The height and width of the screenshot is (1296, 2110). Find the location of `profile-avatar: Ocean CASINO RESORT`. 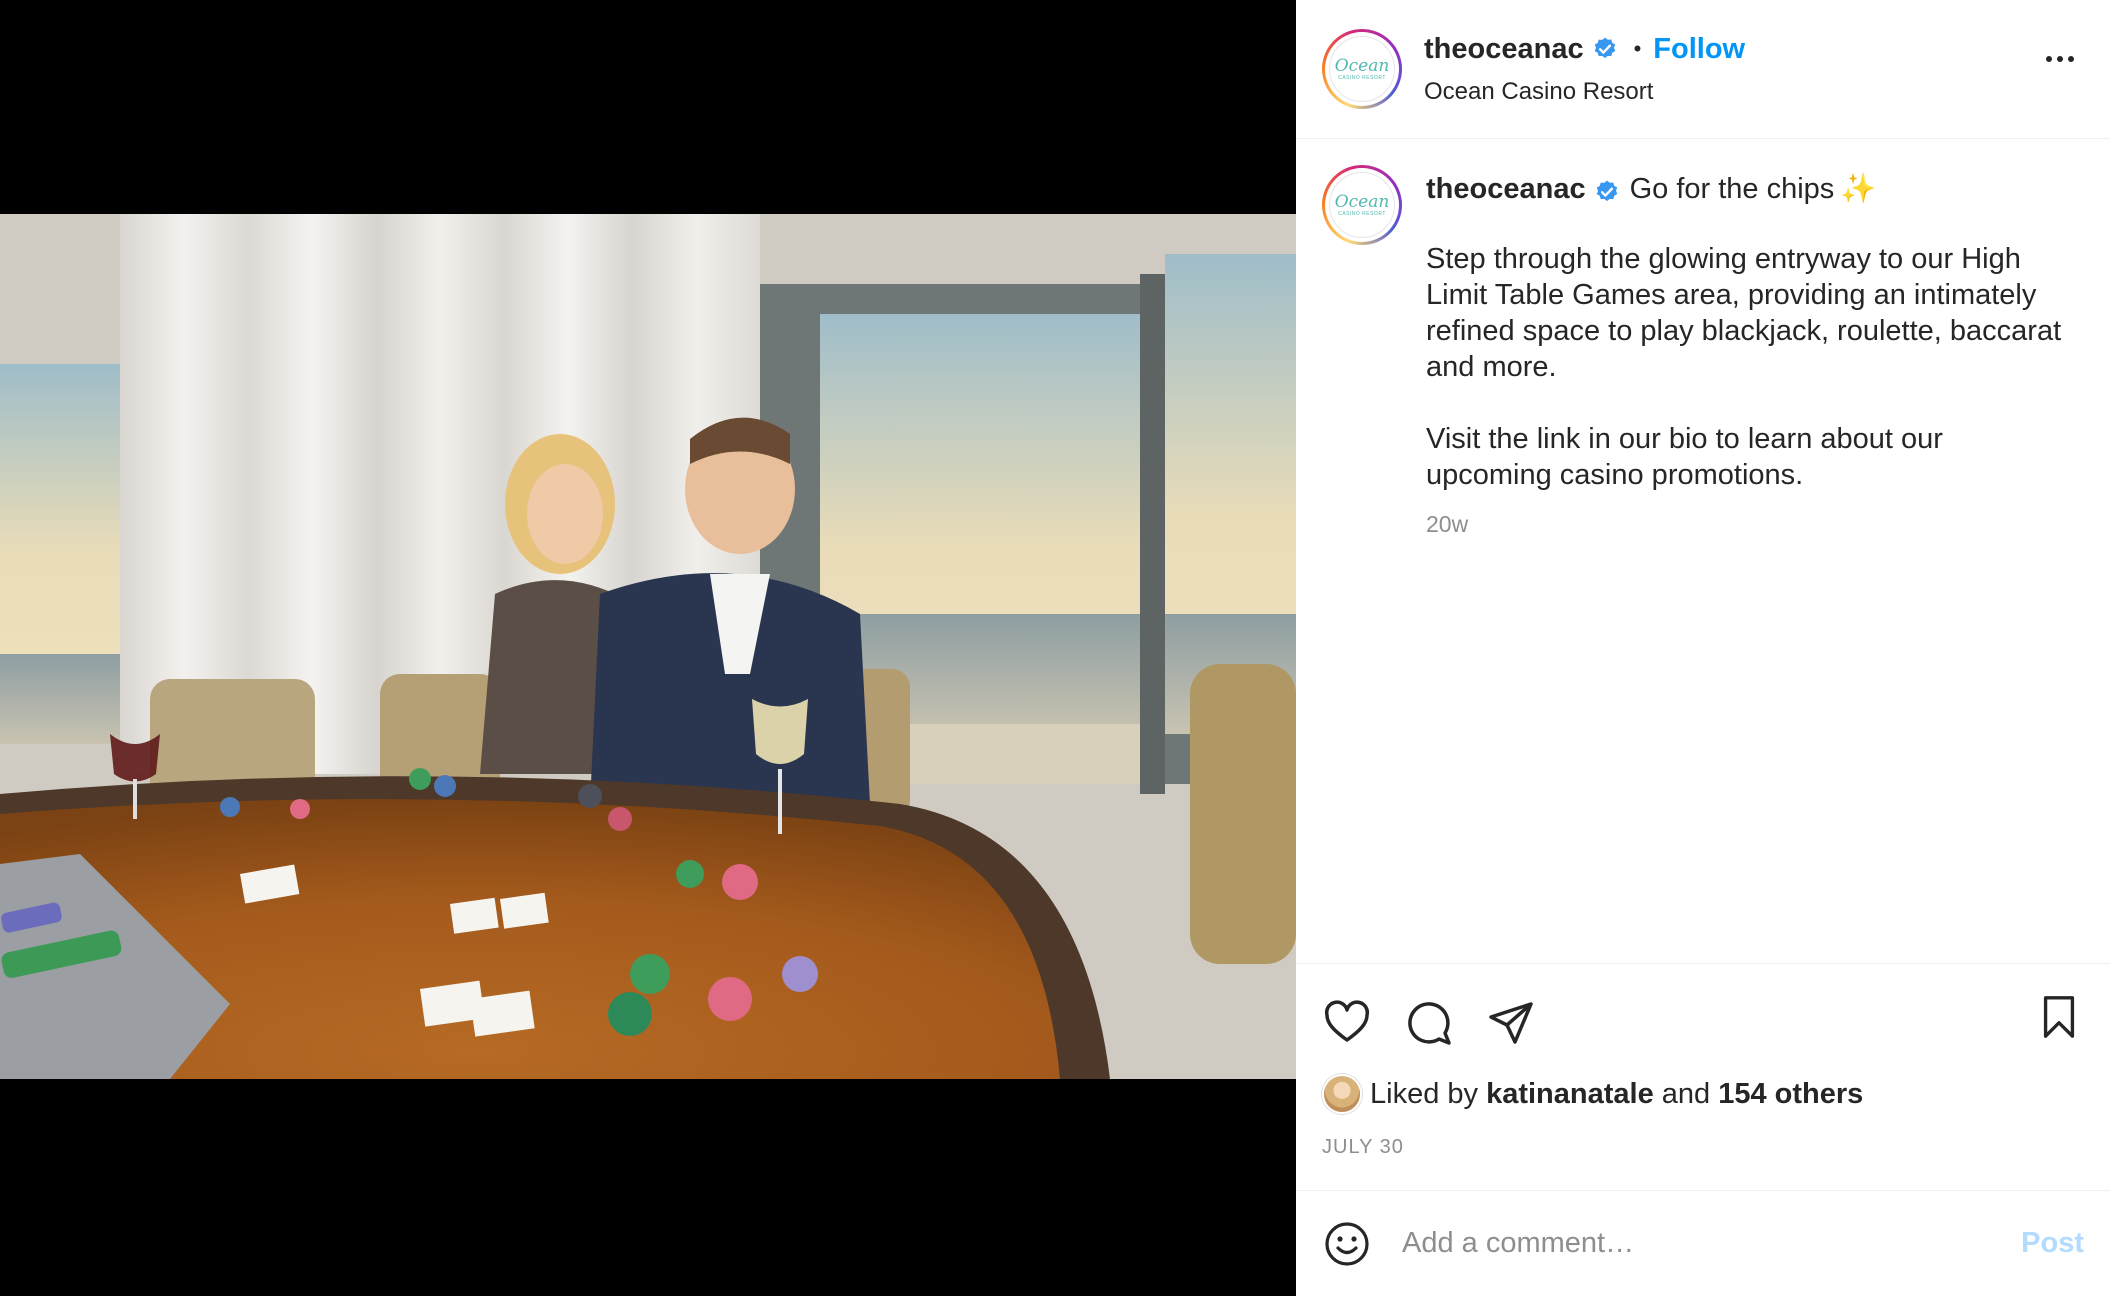

profile-avatar: Ocean CASINO RESORT is located at coordinates (1362, 69).